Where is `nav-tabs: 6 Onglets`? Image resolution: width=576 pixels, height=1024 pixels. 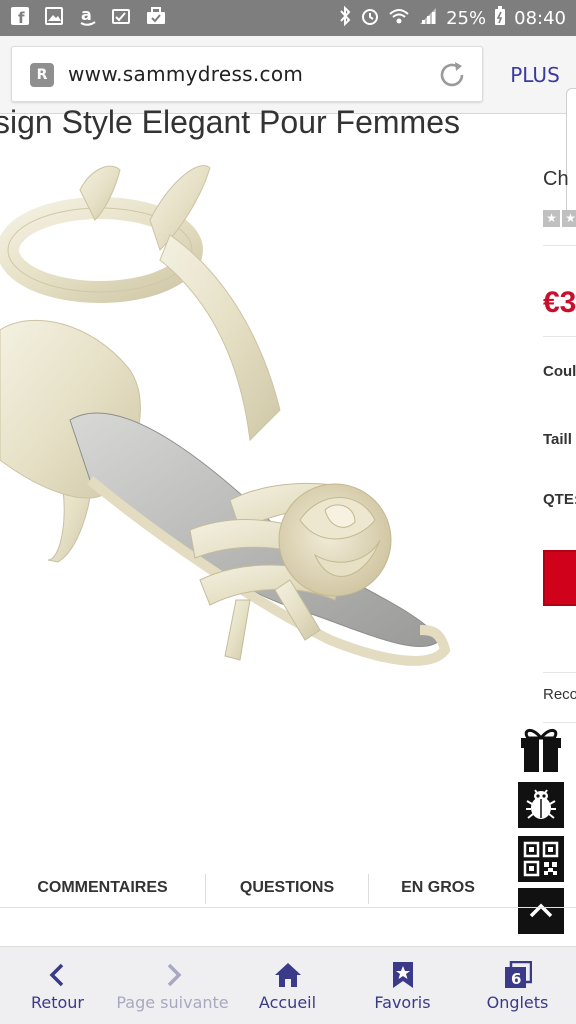
nav-tabs: 6 Onglets is located at coordinates (517, 985).